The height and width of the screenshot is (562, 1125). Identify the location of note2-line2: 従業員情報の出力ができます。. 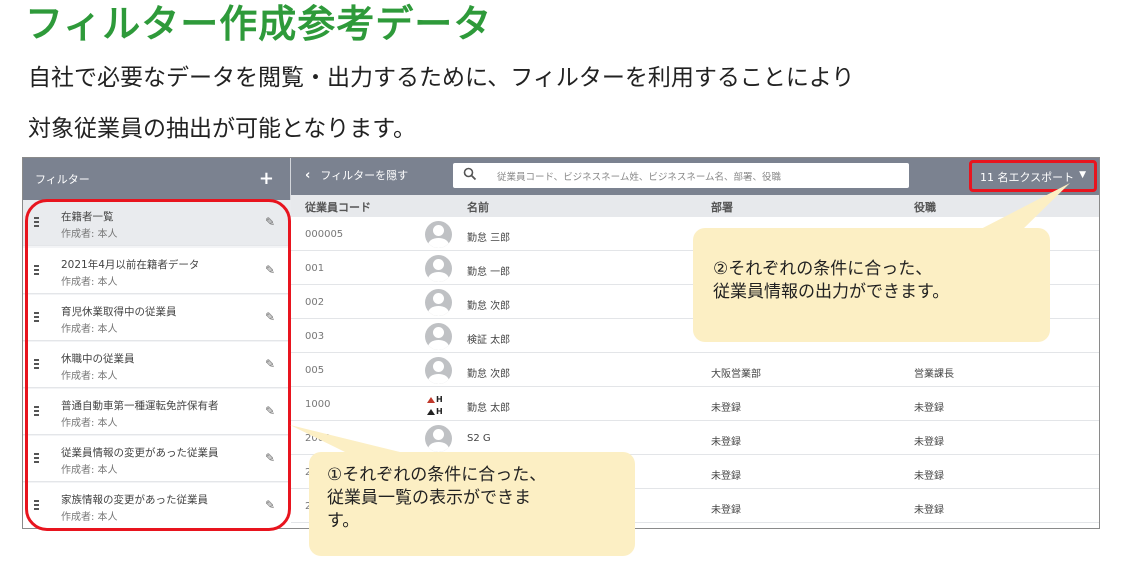
(831, 292).